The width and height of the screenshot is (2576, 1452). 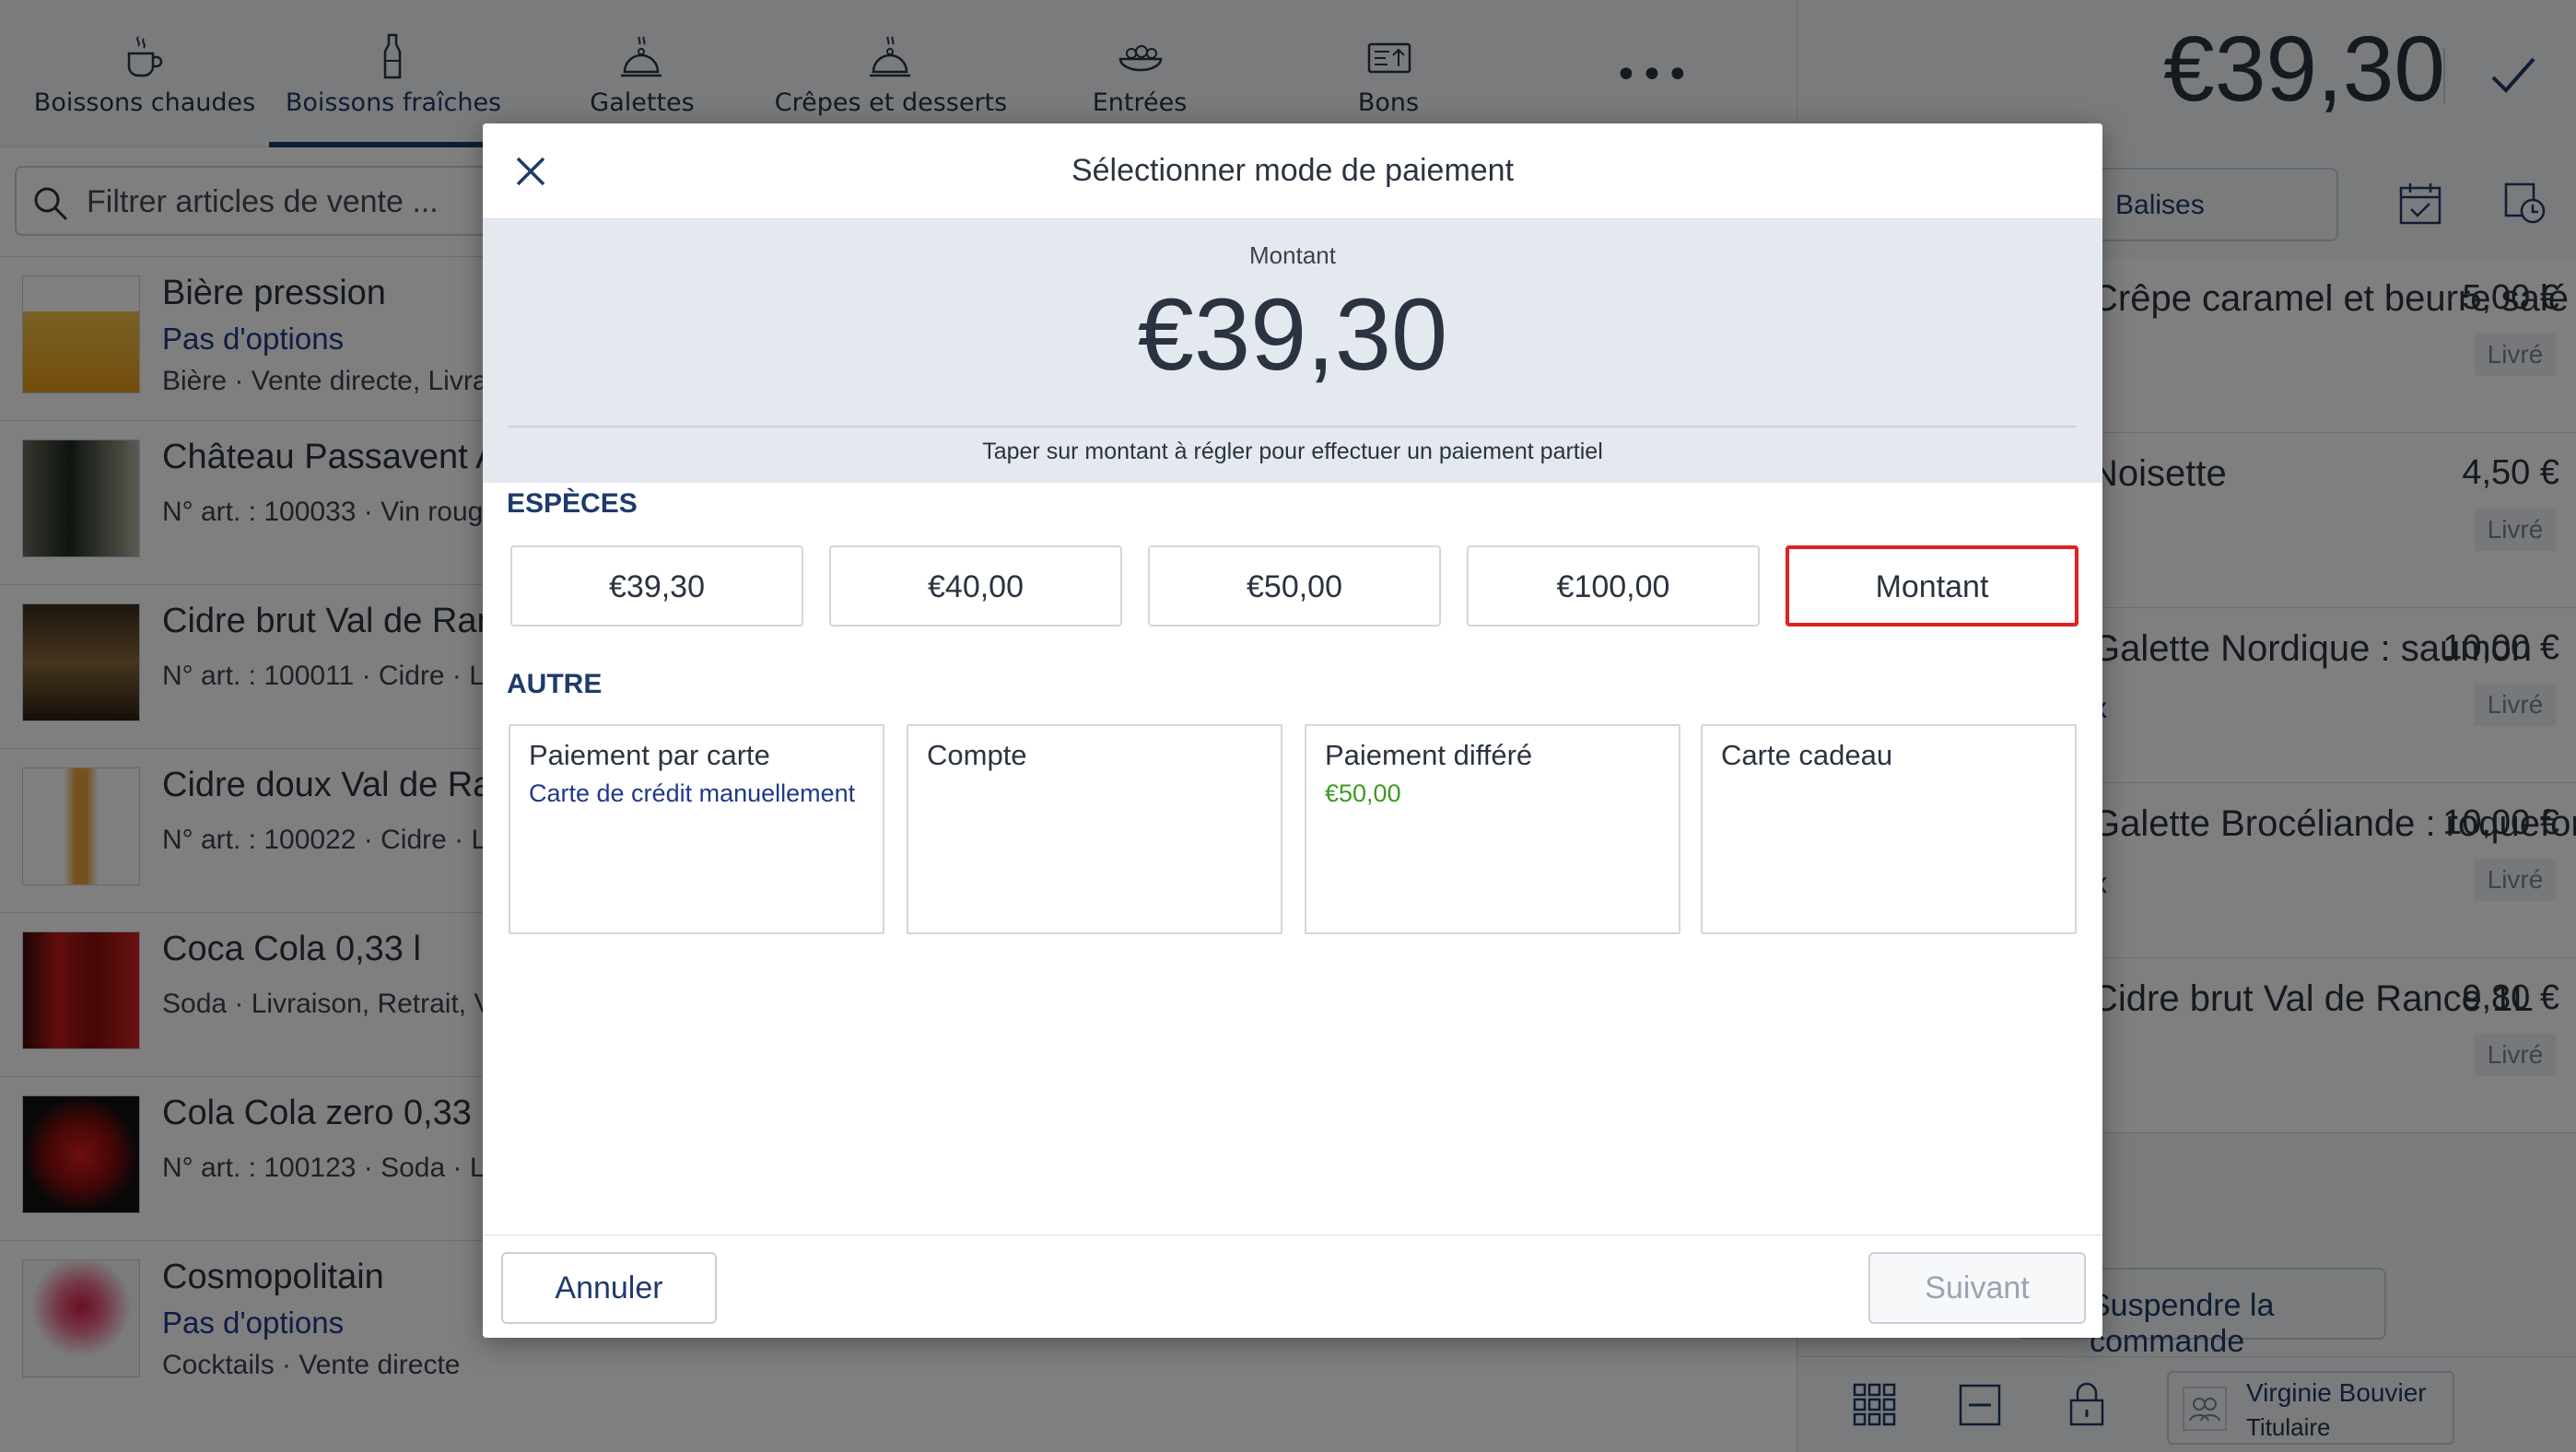 I want to click on cancel-button: Annuler, so click(x=609, y=1288).